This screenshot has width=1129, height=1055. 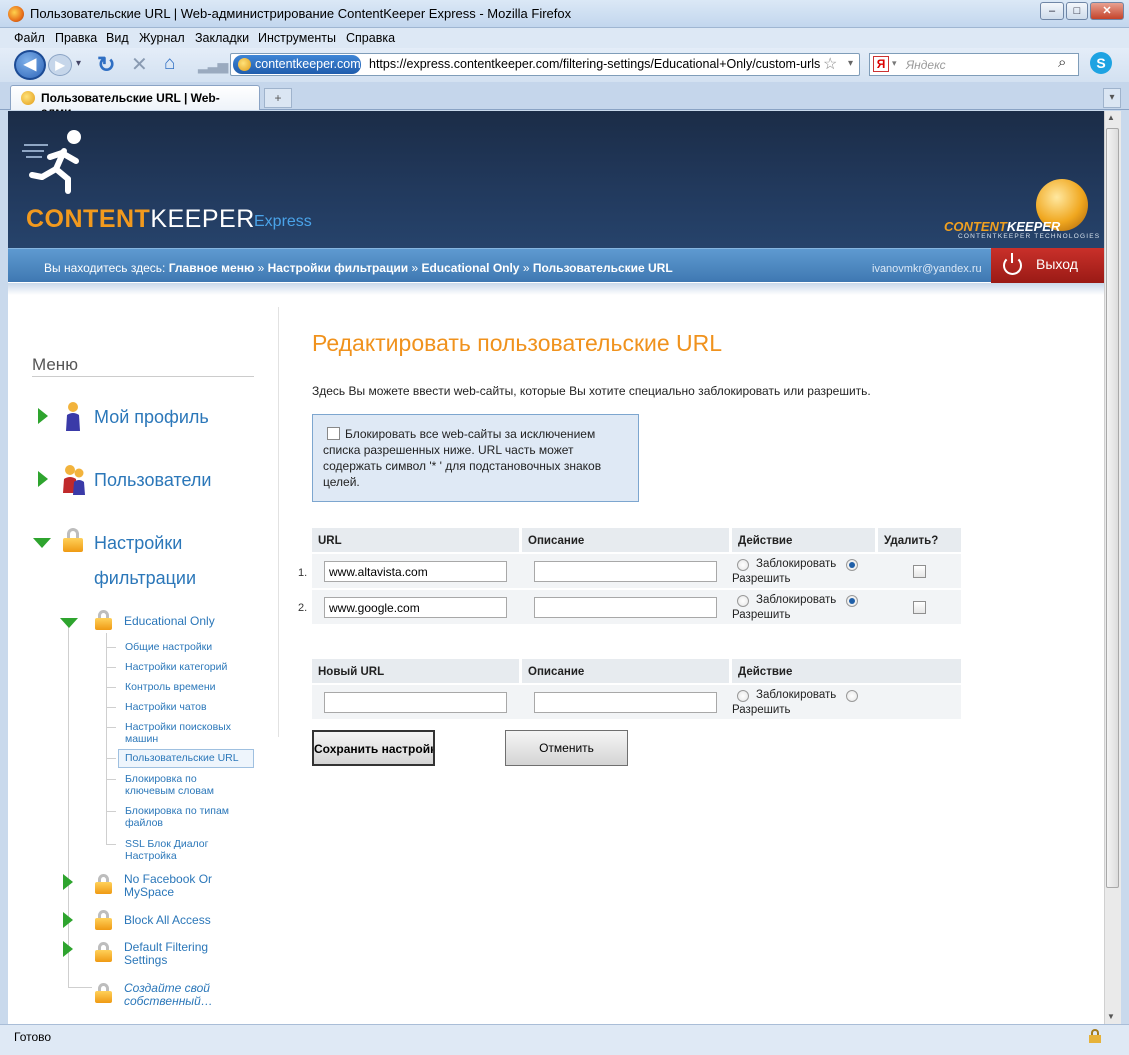 I want to click on logo-content-text: CONTENT, so click(x=88, y=219).